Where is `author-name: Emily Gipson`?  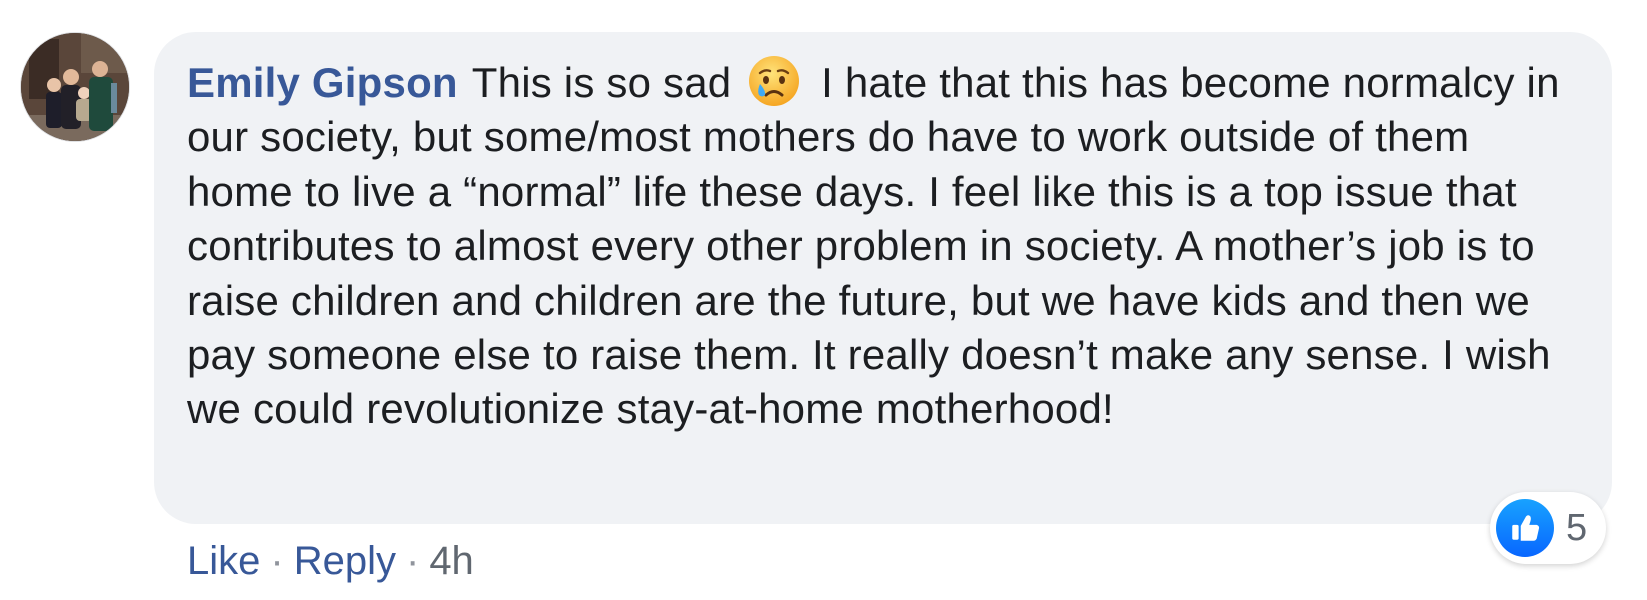
author-name: Emily Gipson is located at coordinates (322, 82).